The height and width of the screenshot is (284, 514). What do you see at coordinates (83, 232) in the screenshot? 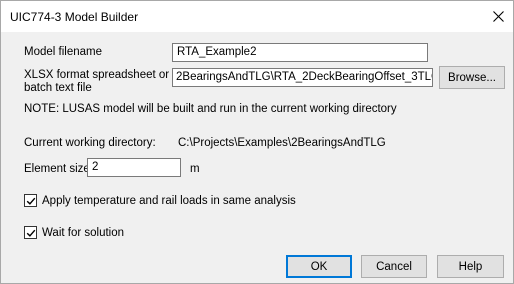
I see `wait-solution-label: Wait for solution` at bounding box center [83, 232].